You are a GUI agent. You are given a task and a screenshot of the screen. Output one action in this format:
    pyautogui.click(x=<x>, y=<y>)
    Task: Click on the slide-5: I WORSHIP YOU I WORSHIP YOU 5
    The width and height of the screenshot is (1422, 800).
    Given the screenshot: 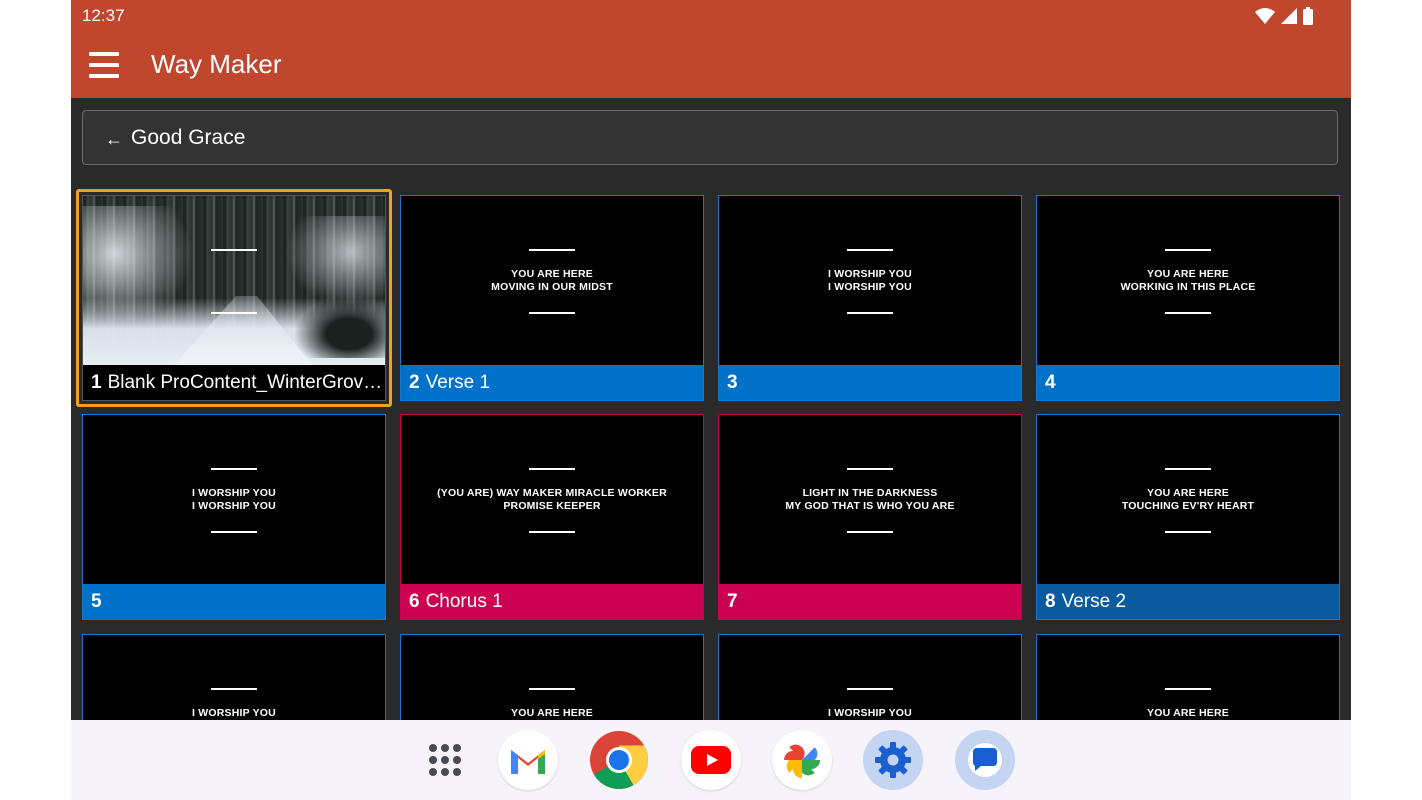 What is the action you would take?
    pyautogui.click(x=234, y=517)
    